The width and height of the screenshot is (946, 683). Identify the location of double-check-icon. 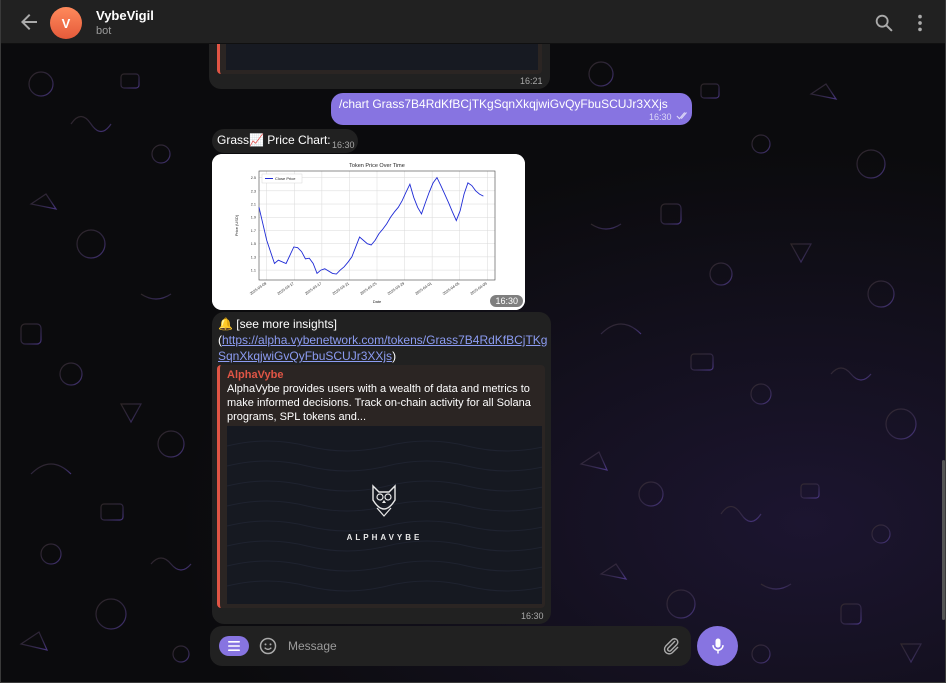
(681, 116).